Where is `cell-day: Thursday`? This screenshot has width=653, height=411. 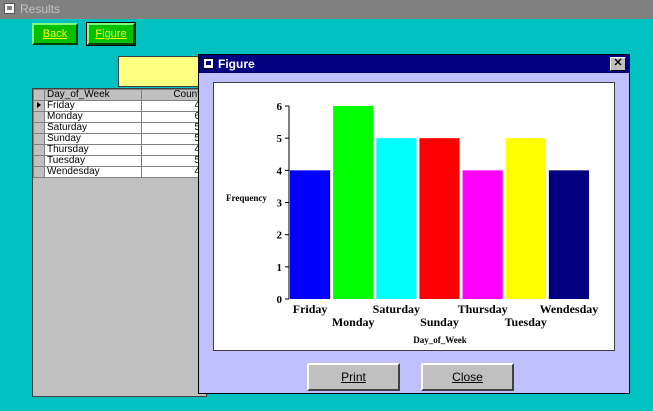
cell-day: Thursday is located at coordinates (93, 150).